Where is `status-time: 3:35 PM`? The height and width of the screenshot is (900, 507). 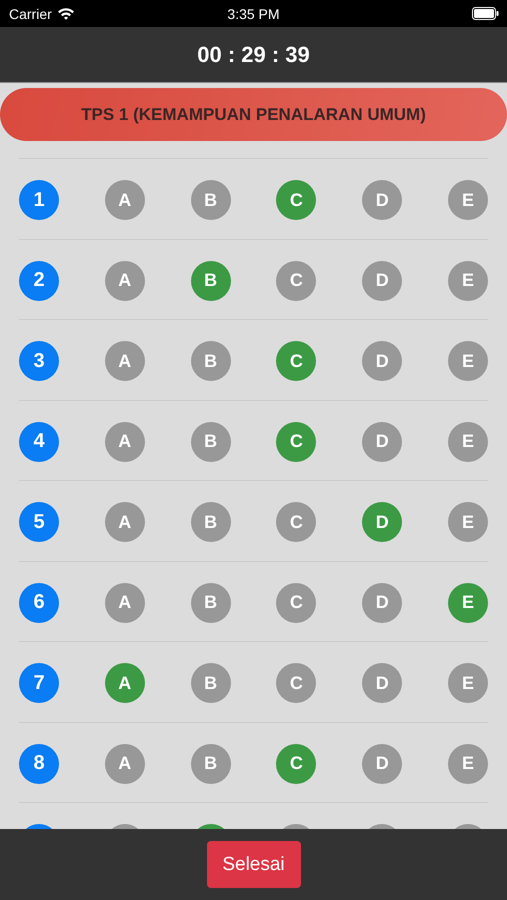
status-time: 3:35 PM is located at coordinates (253, 14).